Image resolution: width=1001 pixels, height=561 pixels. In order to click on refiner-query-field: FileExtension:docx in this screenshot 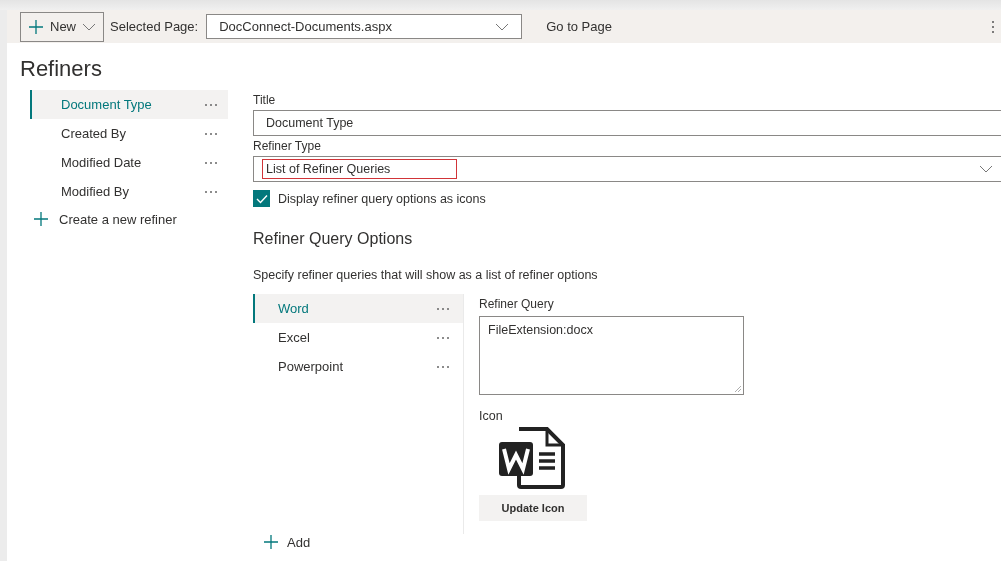, I will do `click(611, 355)`.